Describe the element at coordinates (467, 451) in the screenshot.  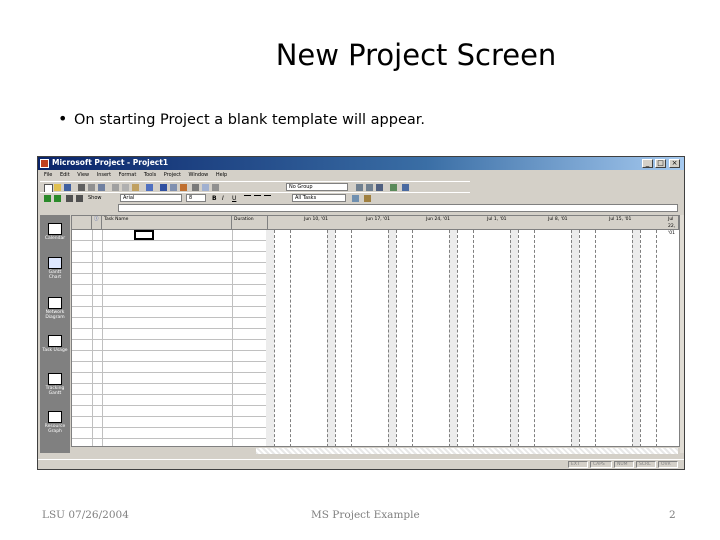
I see `scroll-track` at that location.